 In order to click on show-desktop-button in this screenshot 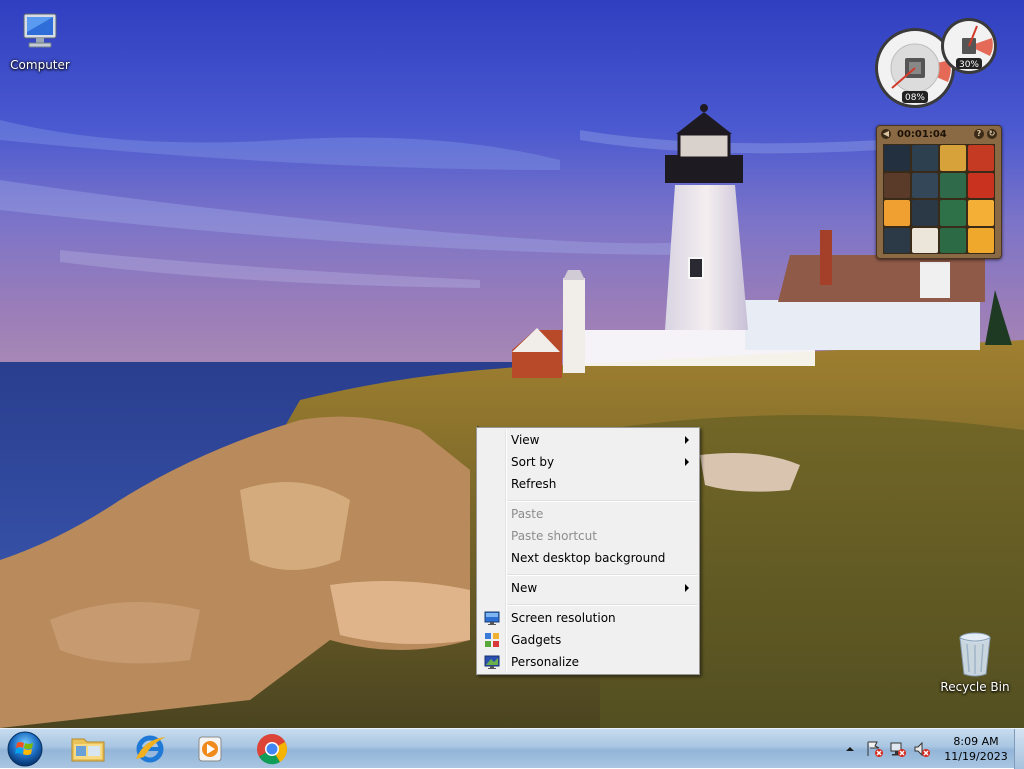, I will do `click(1019, 749)`.